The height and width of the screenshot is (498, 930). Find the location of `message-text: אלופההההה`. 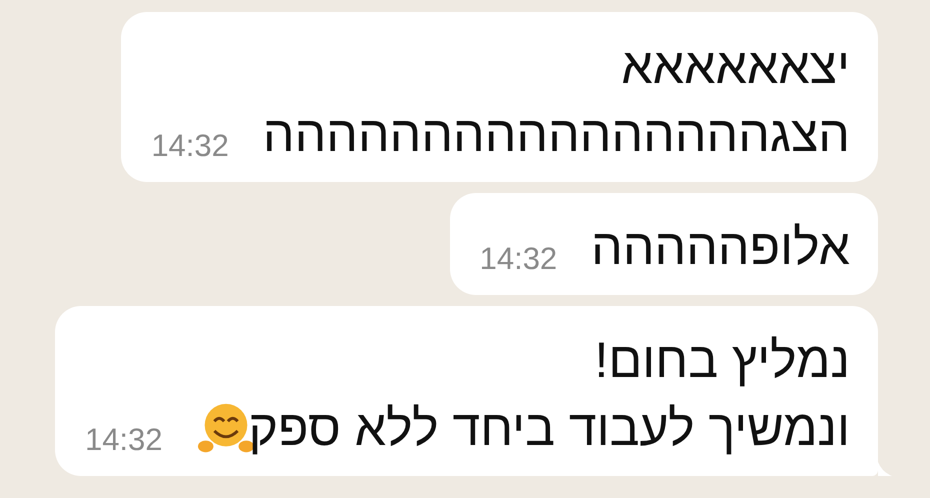

message-text: אלופההההה is located at coordinates (720, 247).